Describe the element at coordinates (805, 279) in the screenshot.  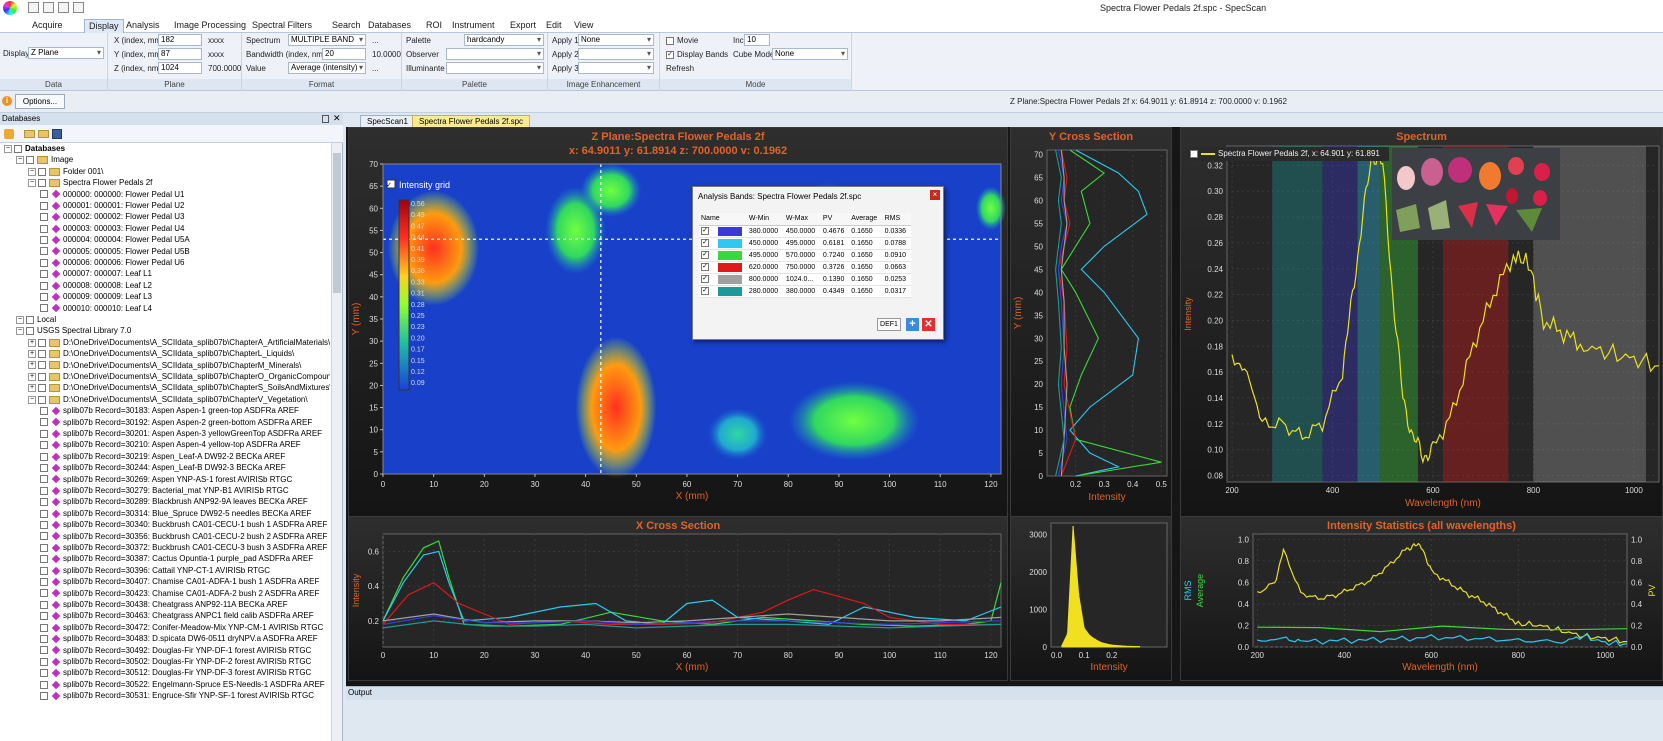
I see `band-row: ✓ 800.0000 1024.0... 0.1390 0.1650 0.0253` at that location.